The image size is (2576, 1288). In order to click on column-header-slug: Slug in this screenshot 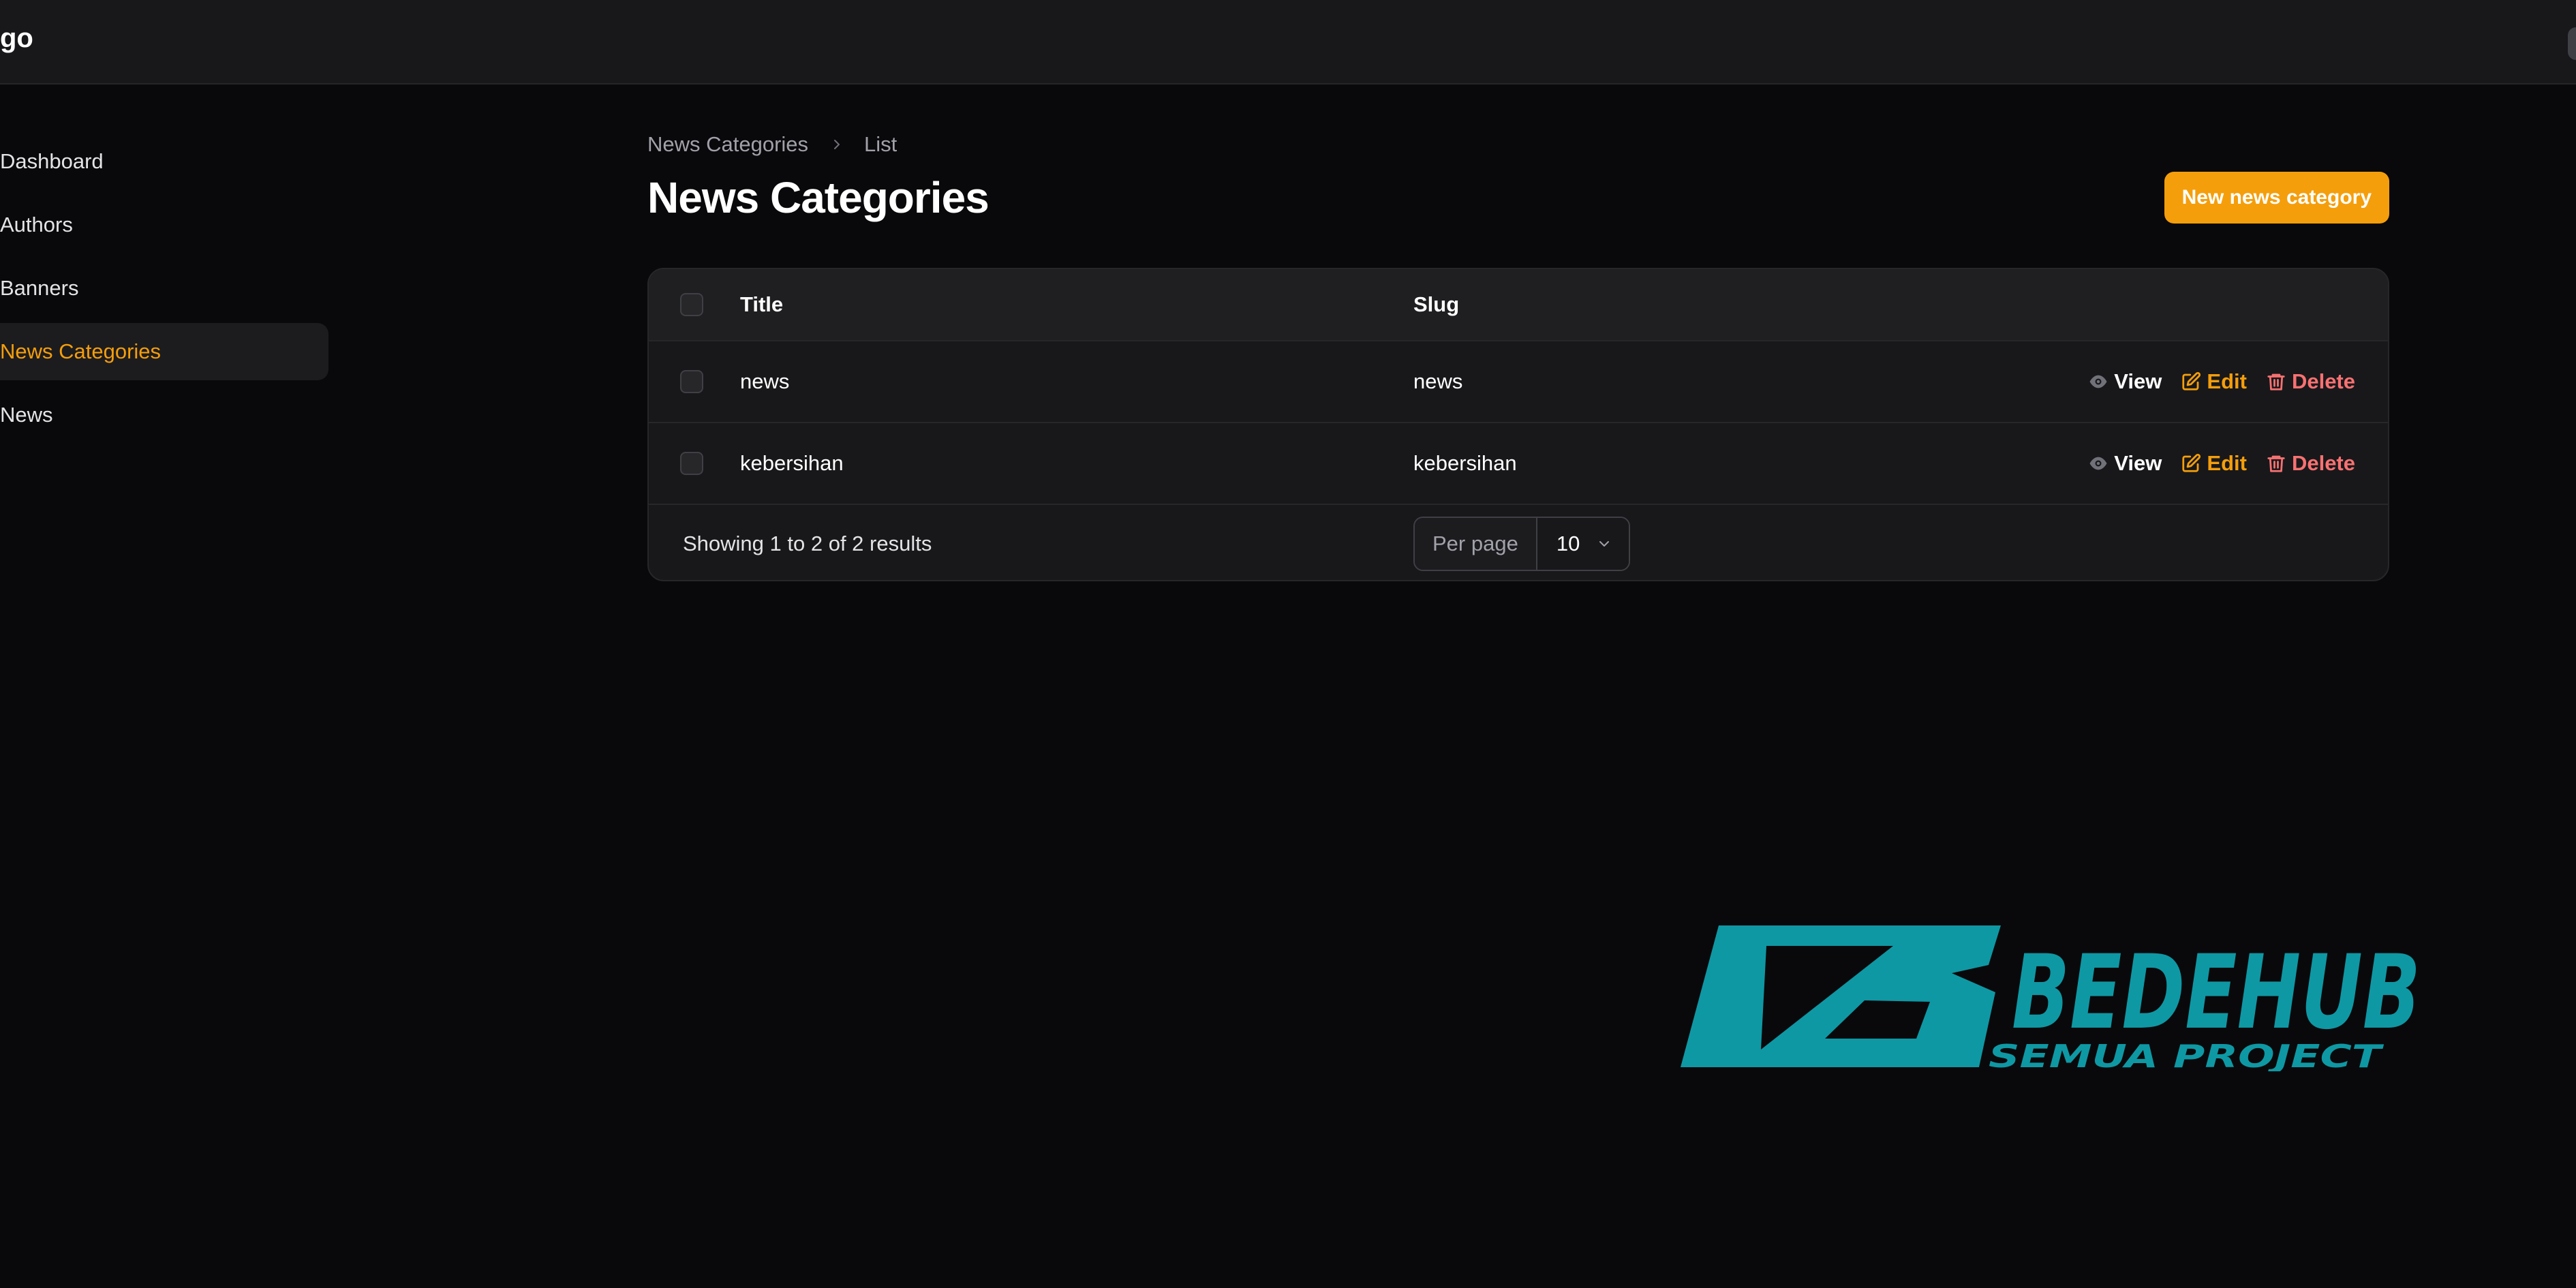, I will do `click(1436, 304)`.